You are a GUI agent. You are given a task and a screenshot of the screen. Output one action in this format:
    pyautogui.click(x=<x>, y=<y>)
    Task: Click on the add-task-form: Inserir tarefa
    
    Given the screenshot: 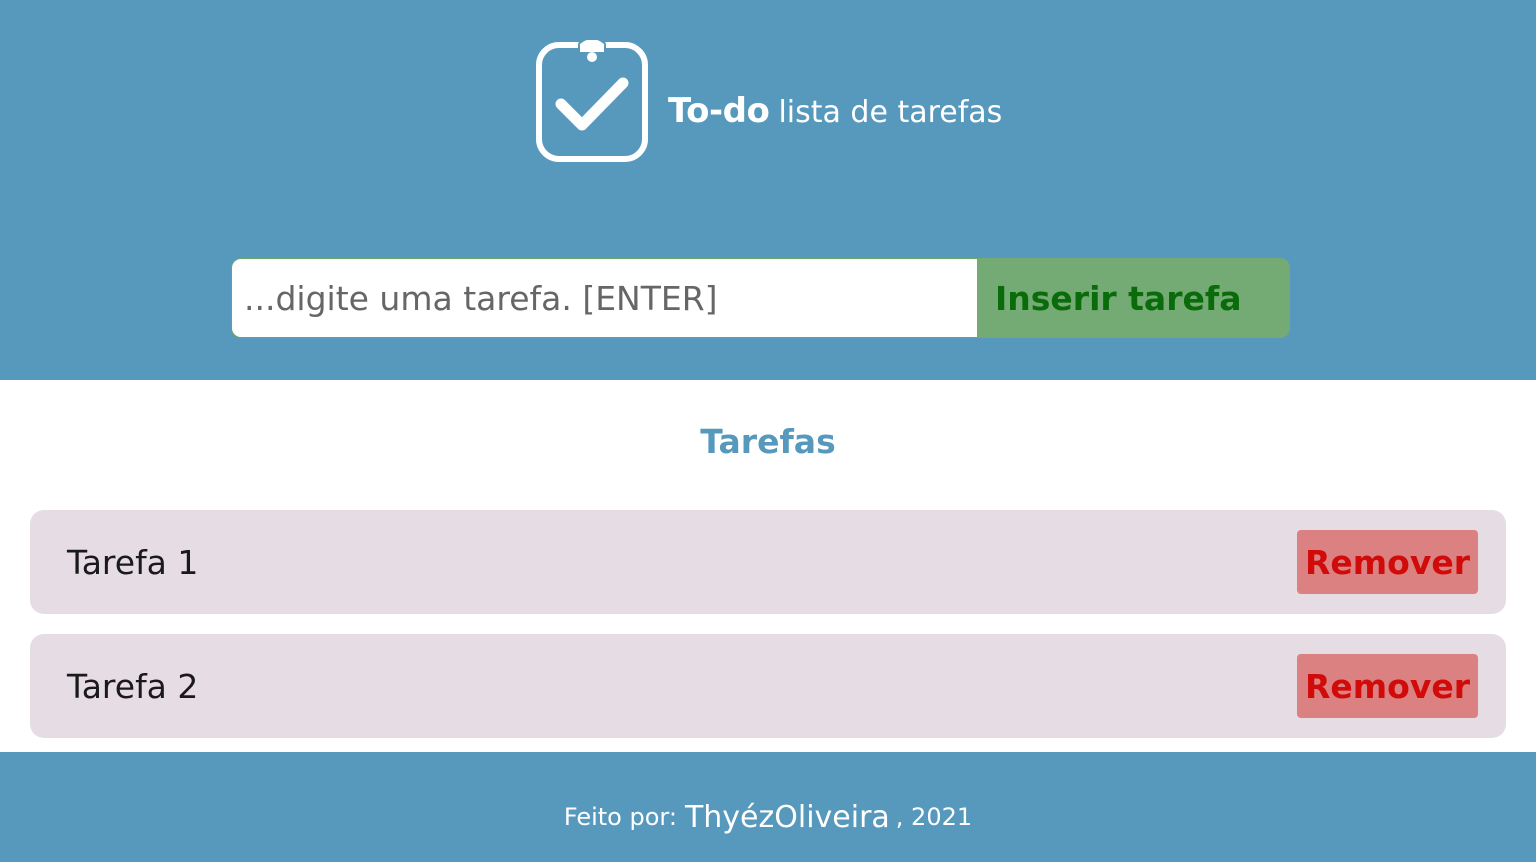 What is the action you would take?
    pyautogui.click(x=760, y=298)
    